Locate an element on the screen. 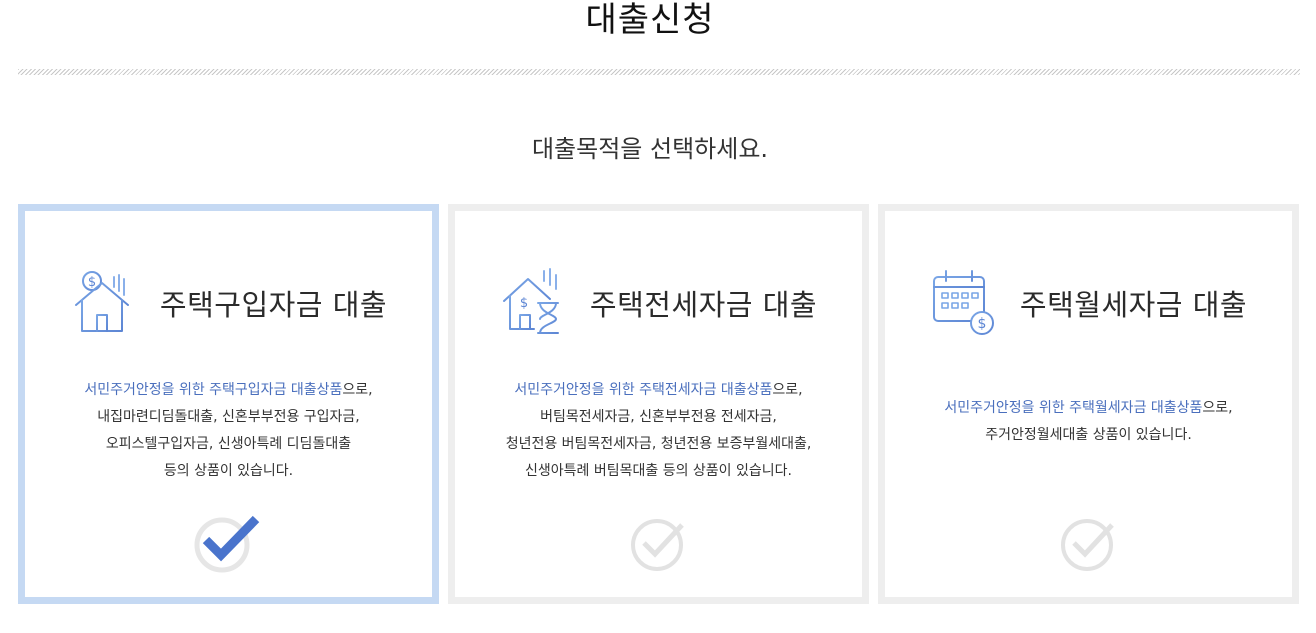  page-subtitle: 대출목적을 선택하세요. is located at coordinates (650, 149).